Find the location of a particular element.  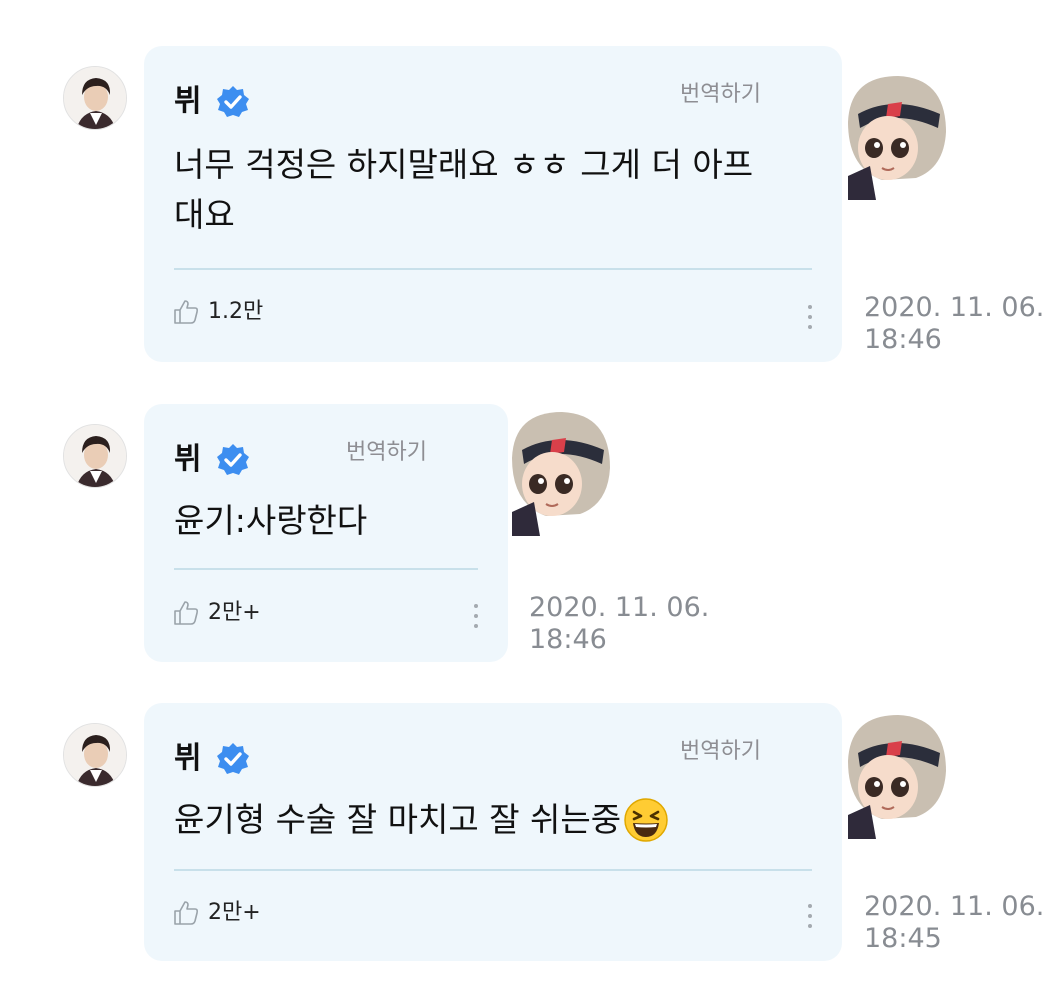

timestamp: 2020. 11. 06. 18:45 is located at coordinates (954, 923).